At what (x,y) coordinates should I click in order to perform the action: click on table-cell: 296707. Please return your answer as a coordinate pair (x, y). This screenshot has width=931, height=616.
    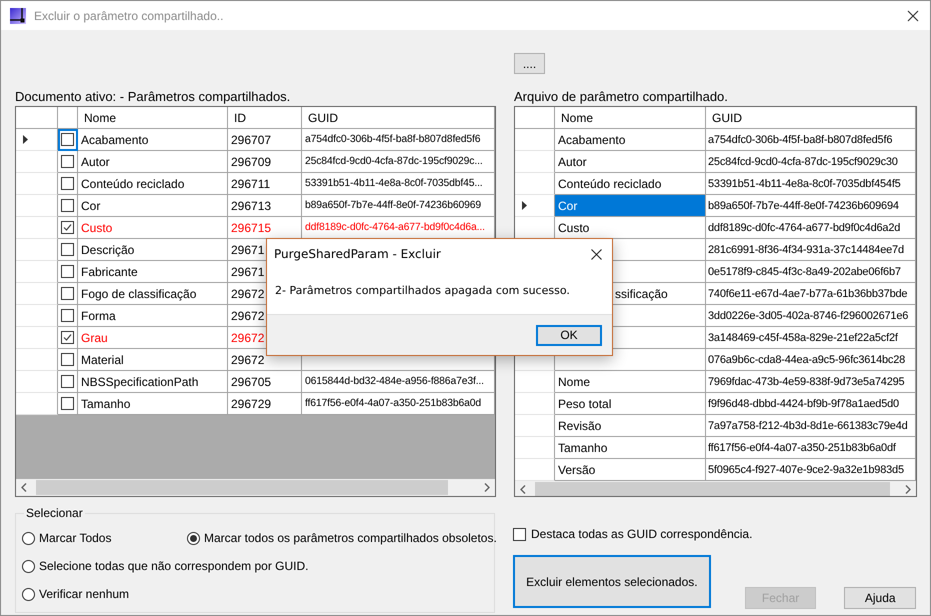
    Looking at the image, I should click on (265, 140).